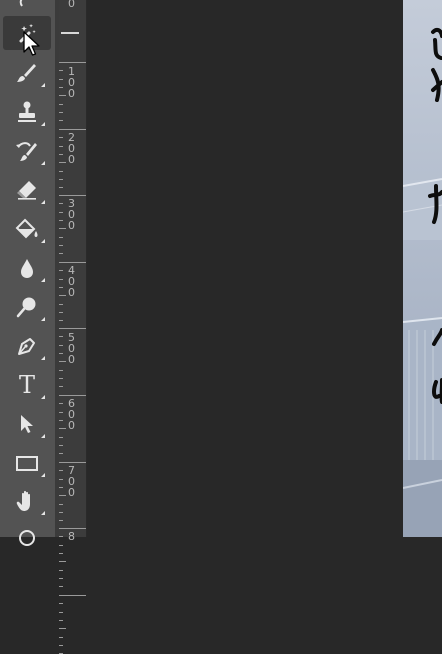 This screenshot has width=442, height=654. I want to click on ruler-label: 0, so click(71, 5).